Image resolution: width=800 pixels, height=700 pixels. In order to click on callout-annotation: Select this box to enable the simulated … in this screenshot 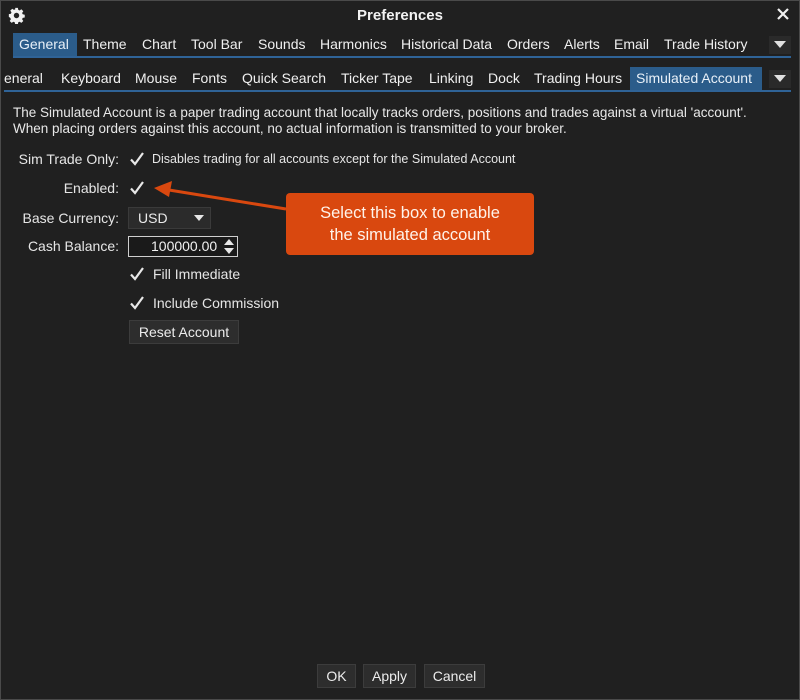, I will do `click(410, 224)`.